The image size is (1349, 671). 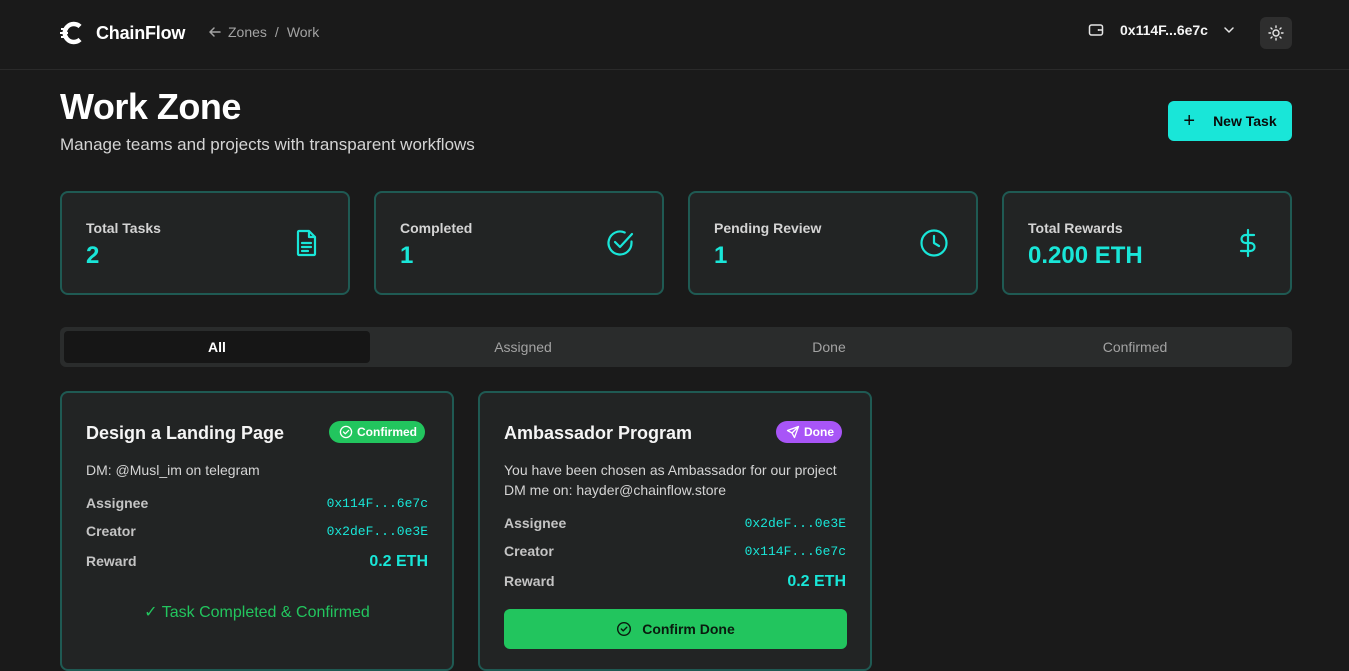 What do you see at coordinates (303, 32) in the screenshot?
I see `breadcrumb-current: Work` at bounding box center [303, 32].